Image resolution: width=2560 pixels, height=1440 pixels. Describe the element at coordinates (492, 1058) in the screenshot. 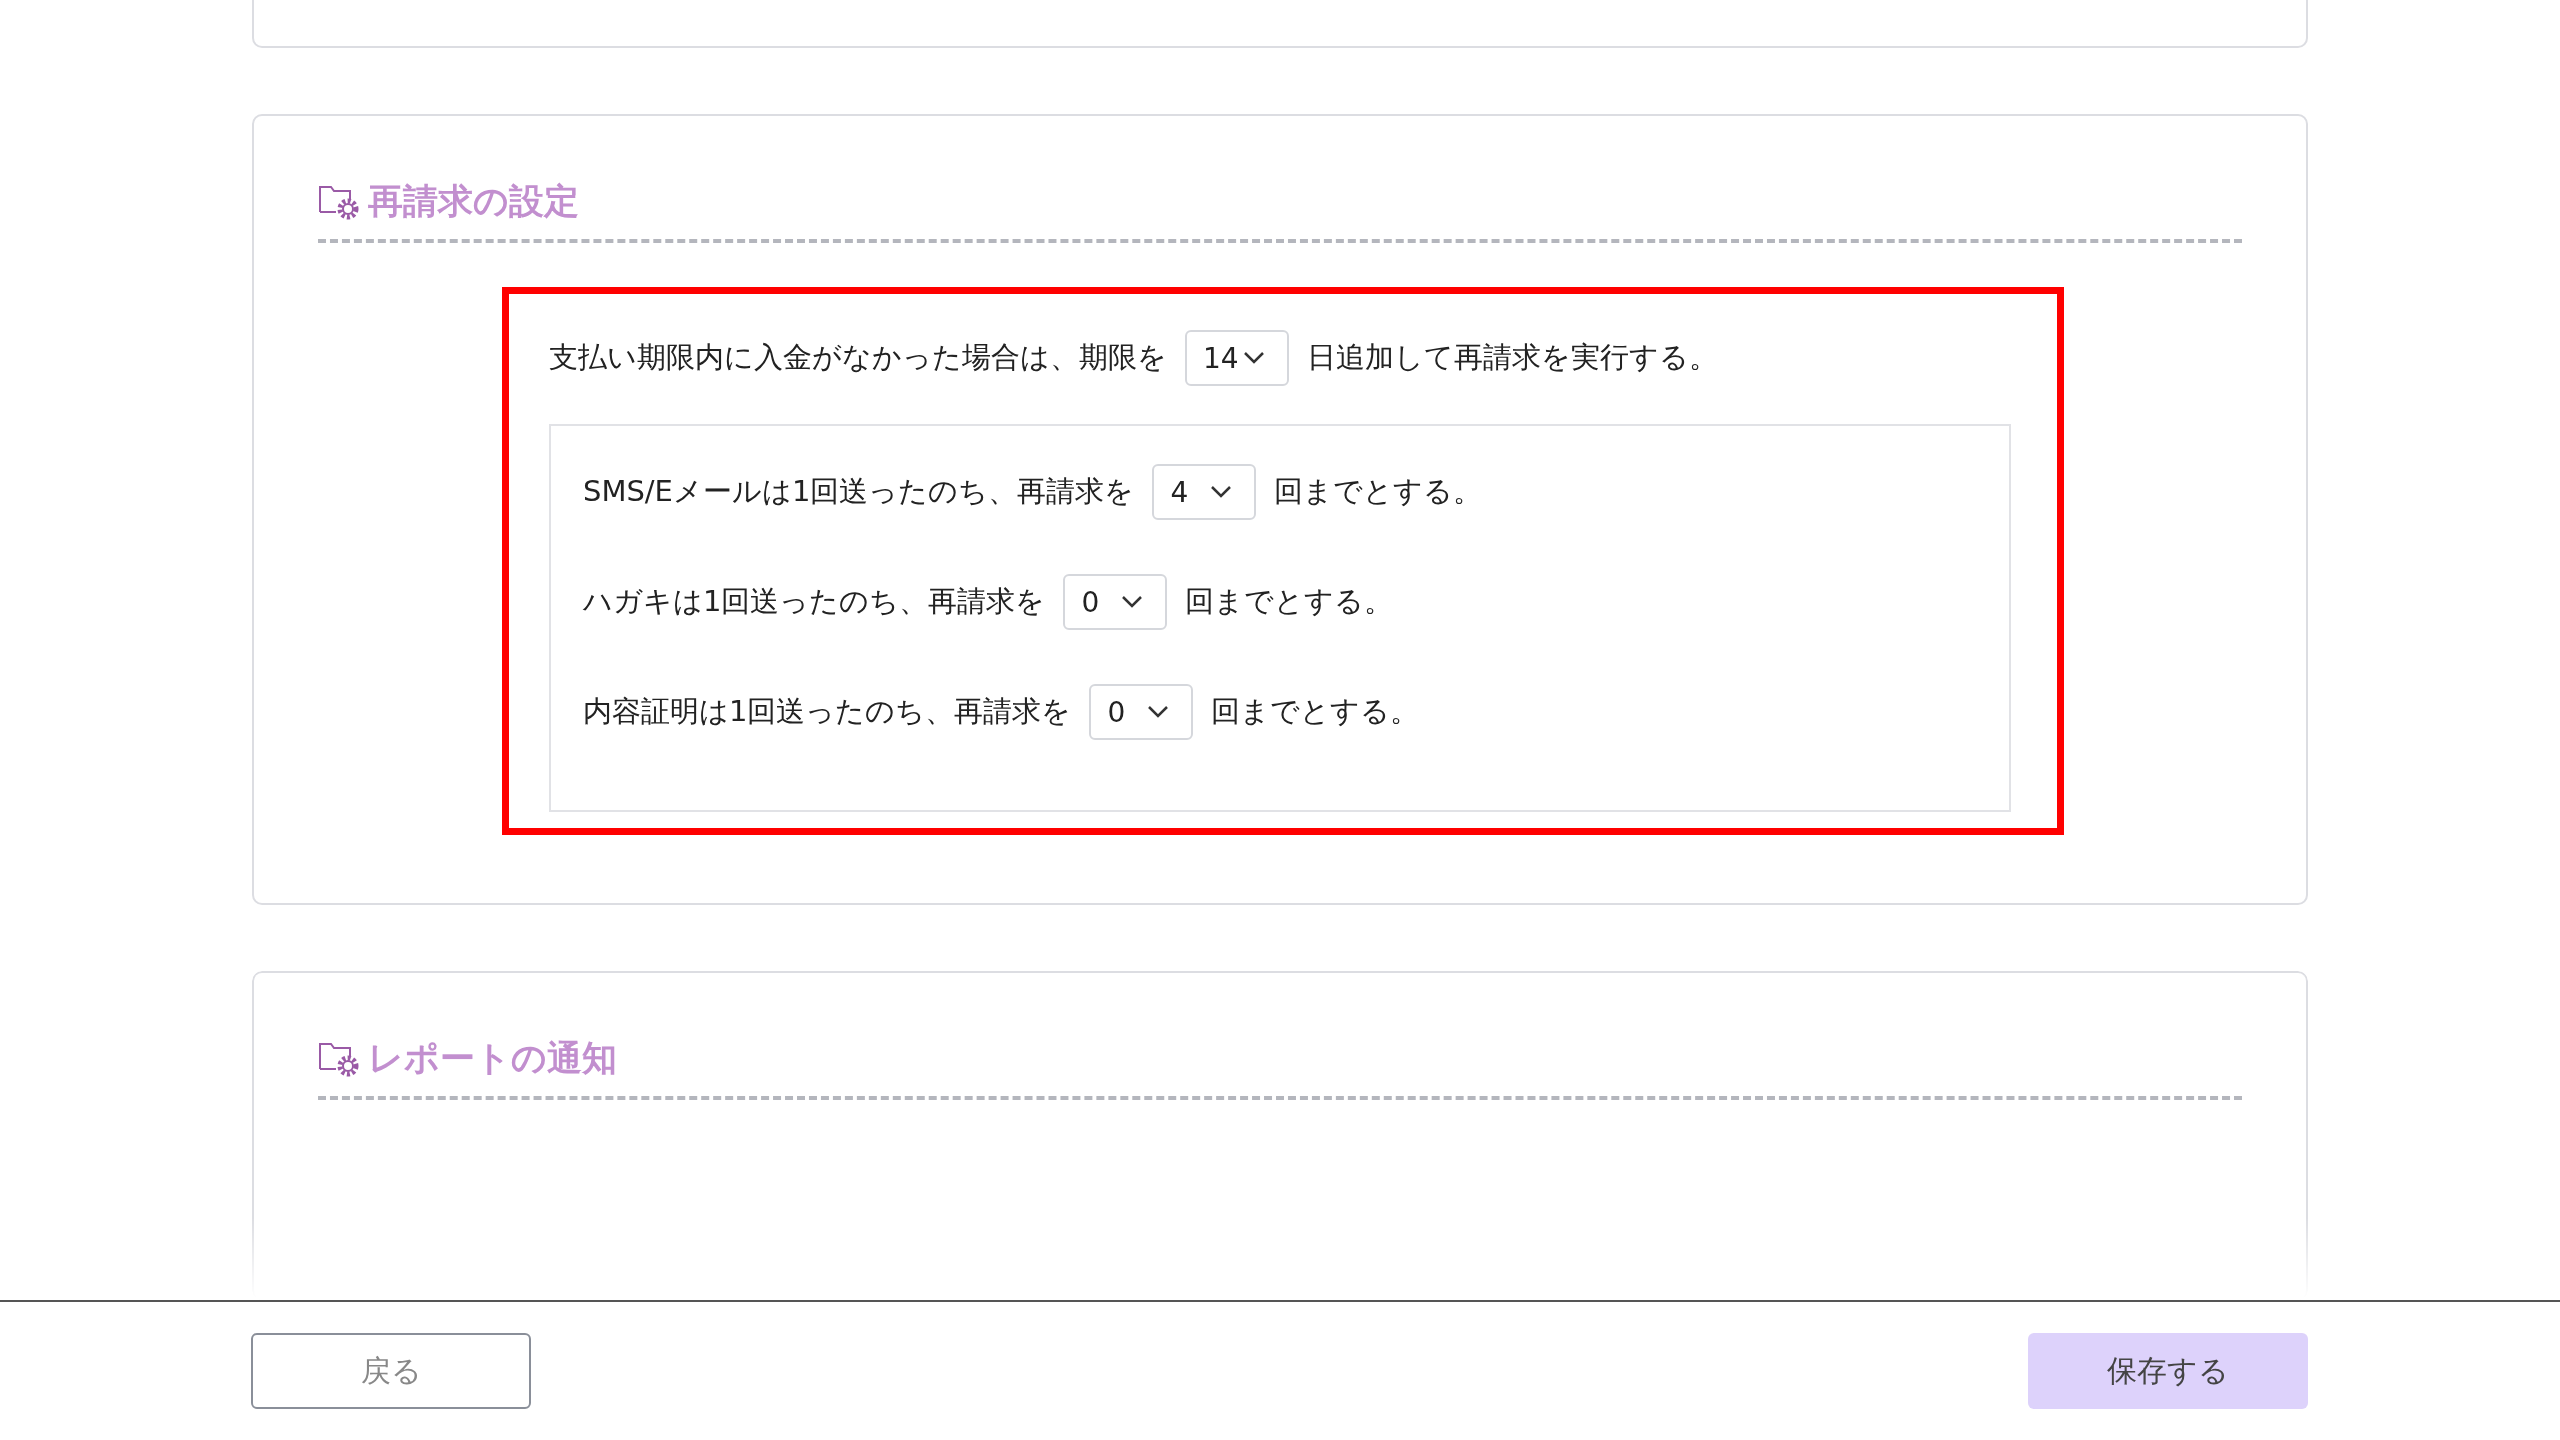

I see `section-title: レポートの通知` at that location.